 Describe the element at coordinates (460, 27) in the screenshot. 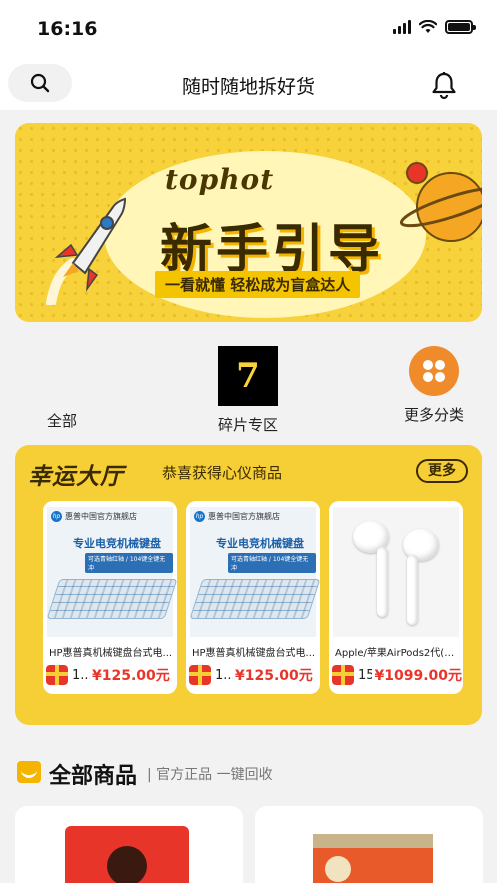

I see `battery-icon` at that location.